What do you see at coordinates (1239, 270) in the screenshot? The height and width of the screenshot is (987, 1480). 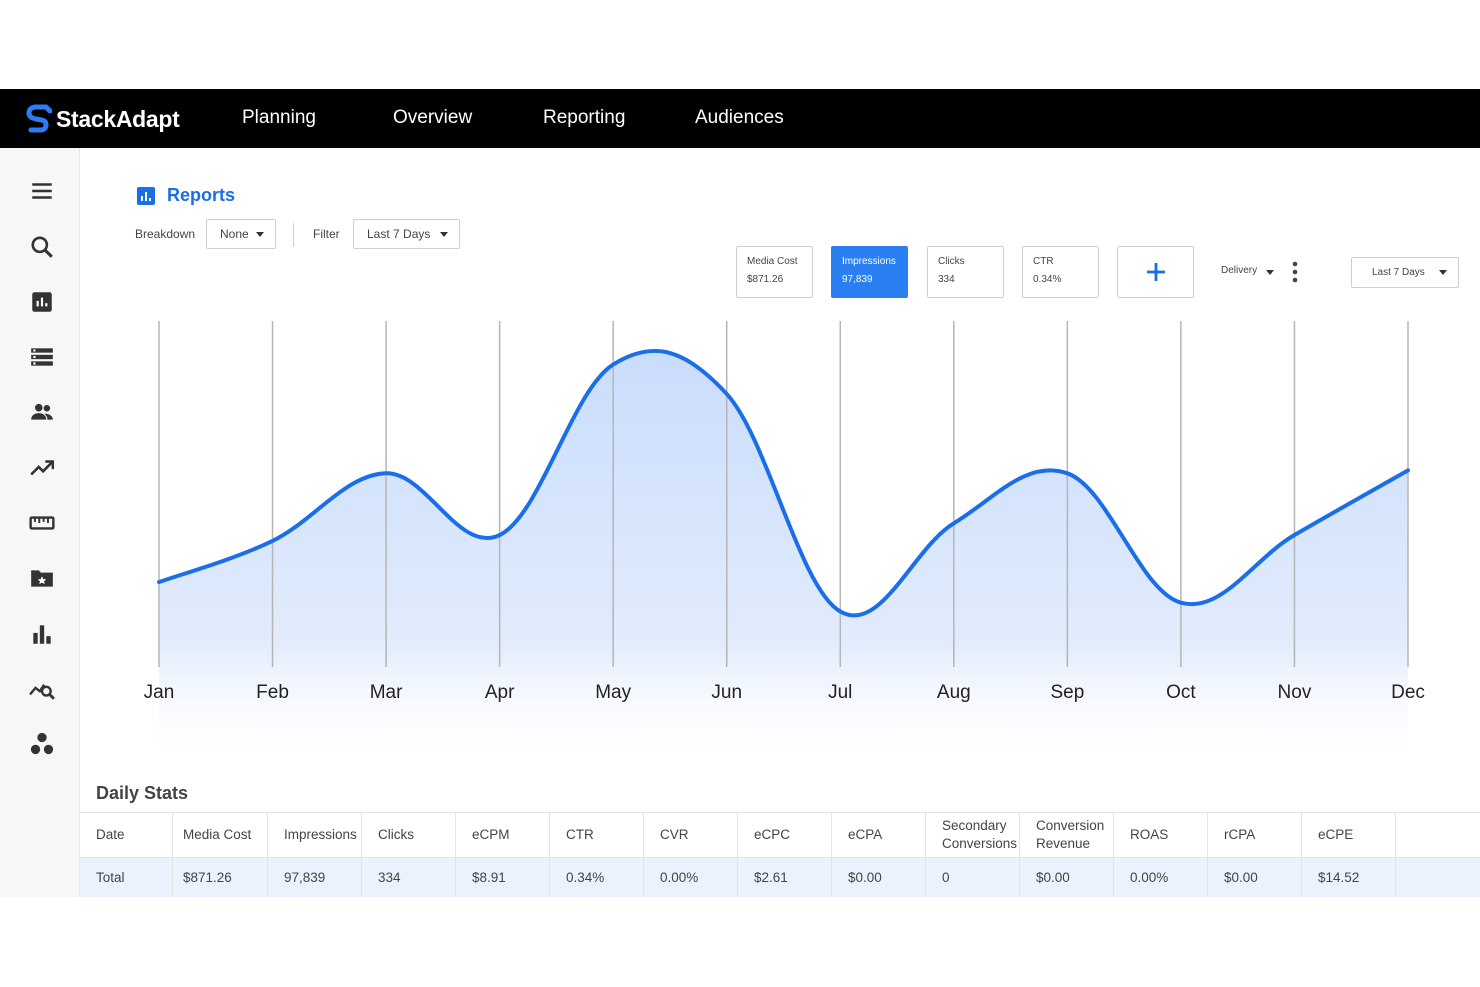 I see `delivery-label: Delivery` at bounding box center [1239, 270].